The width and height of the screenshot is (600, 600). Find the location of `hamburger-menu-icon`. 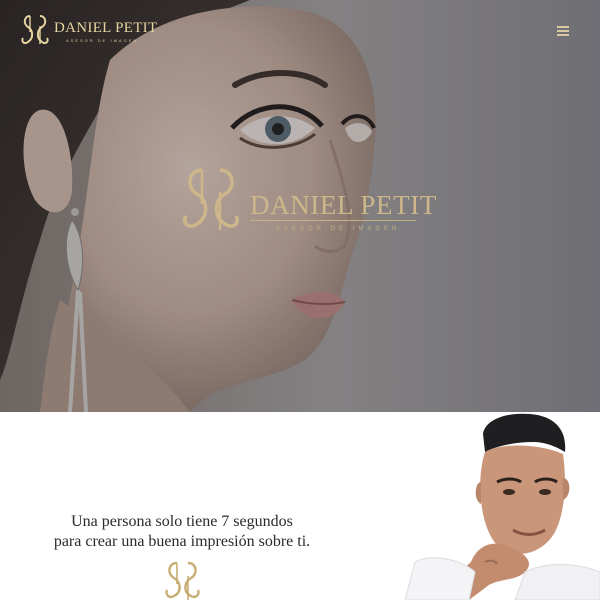

hamburger-menu-icon is located at coordinates (563, 31).